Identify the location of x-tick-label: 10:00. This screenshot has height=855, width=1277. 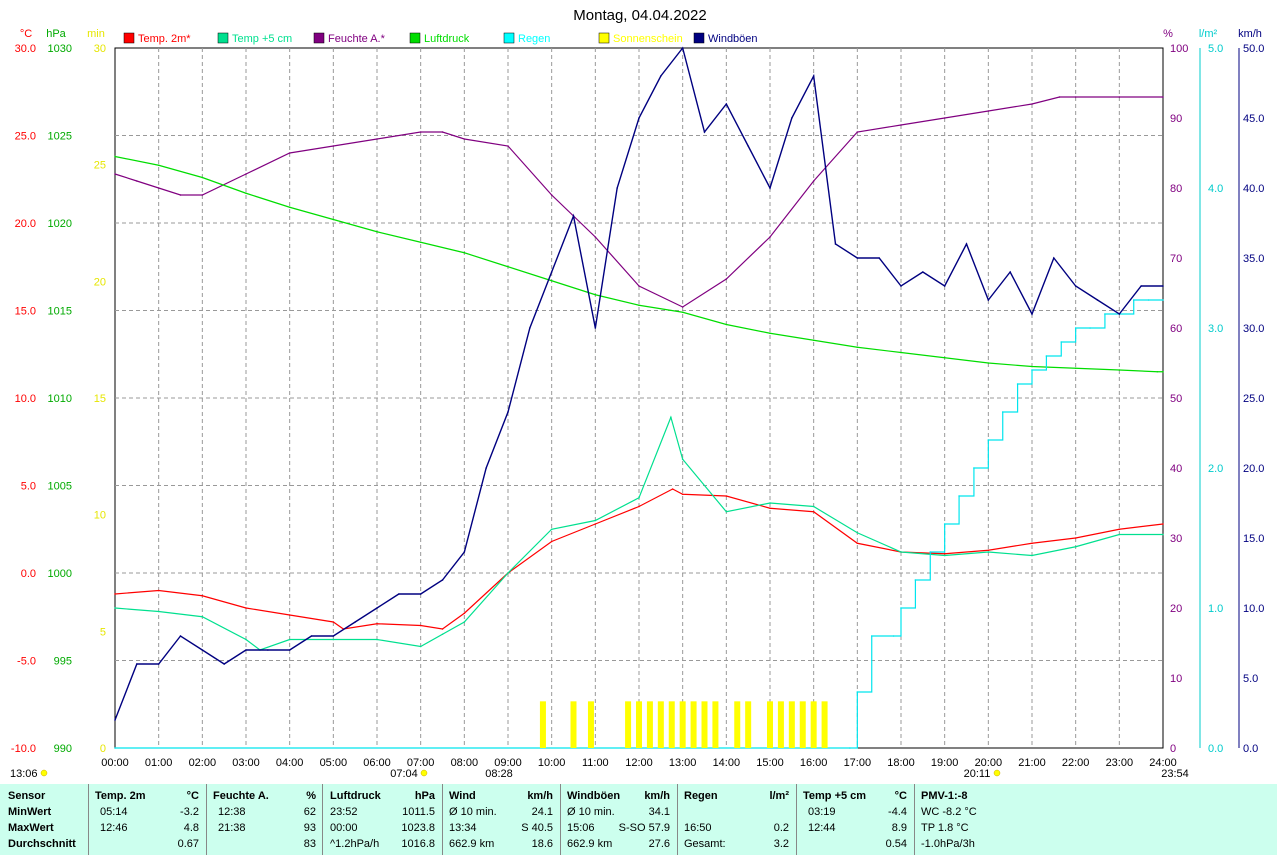
(552, 763).